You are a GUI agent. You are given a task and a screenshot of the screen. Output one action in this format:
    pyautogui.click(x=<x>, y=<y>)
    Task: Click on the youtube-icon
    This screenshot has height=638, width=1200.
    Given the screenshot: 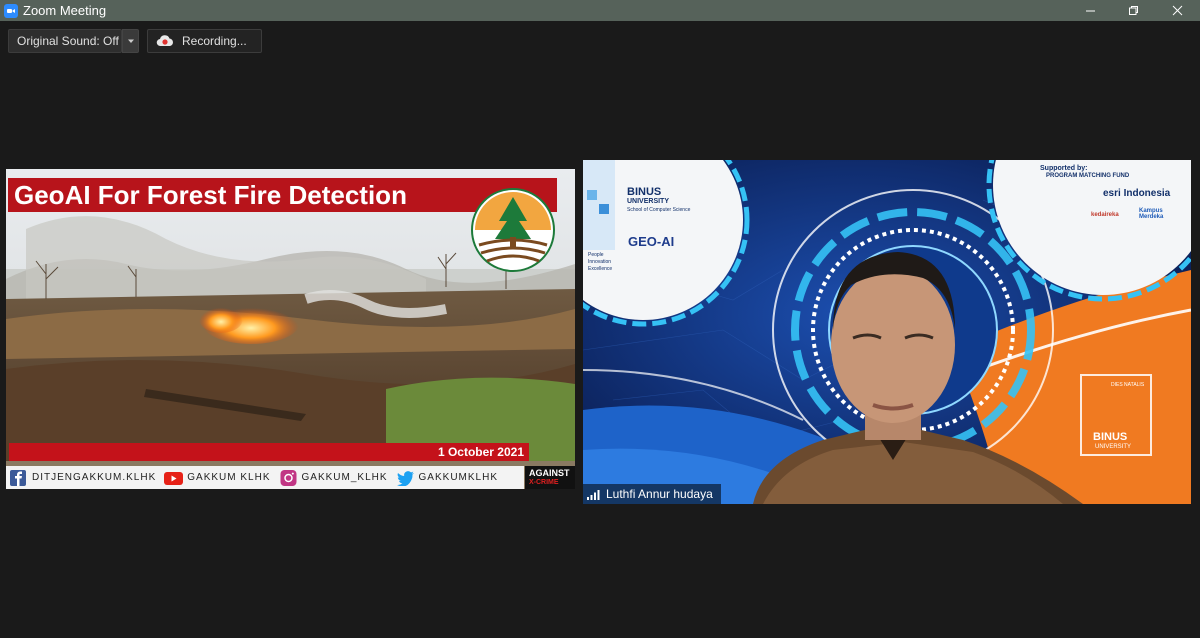 What is the action you would take?
    pyautogui.click(x=174, y=478)
    